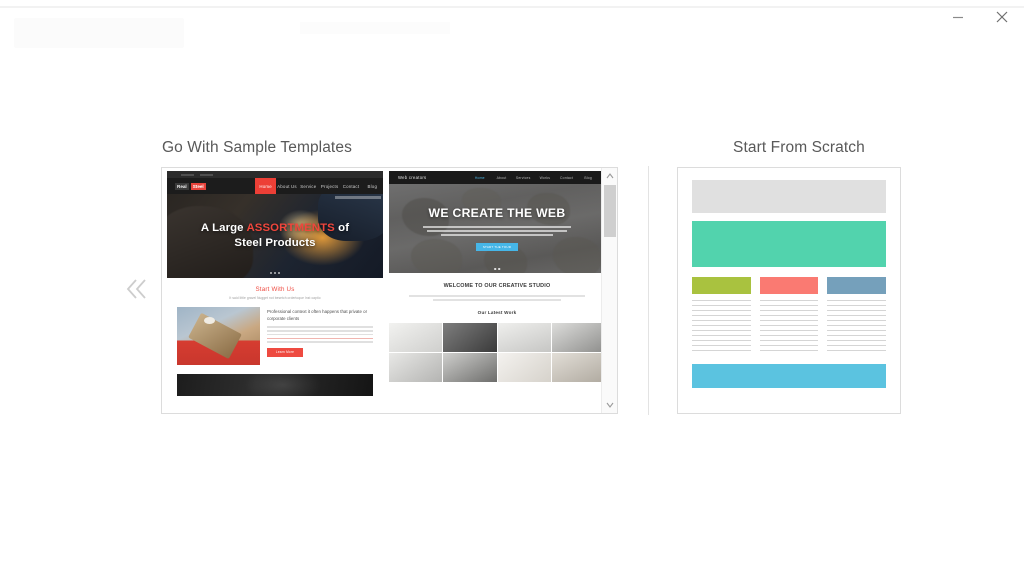  I want to click on t1-section-title: Start With Us, so click(275, 289).